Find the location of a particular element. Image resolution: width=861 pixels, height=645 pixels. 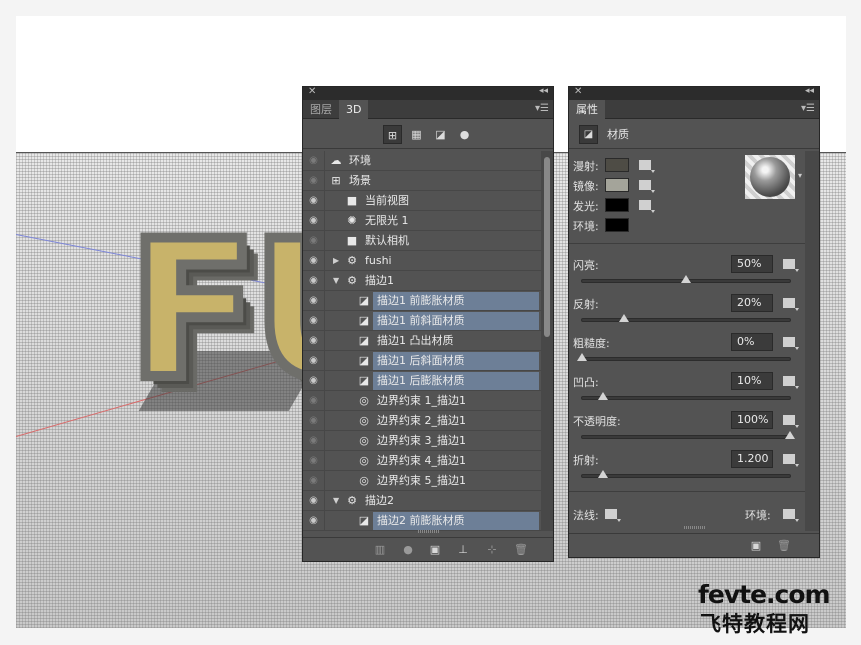

layer-row: ◉ ◪ 描边1 前膨胀材质 is located at coordinates (422, 301).